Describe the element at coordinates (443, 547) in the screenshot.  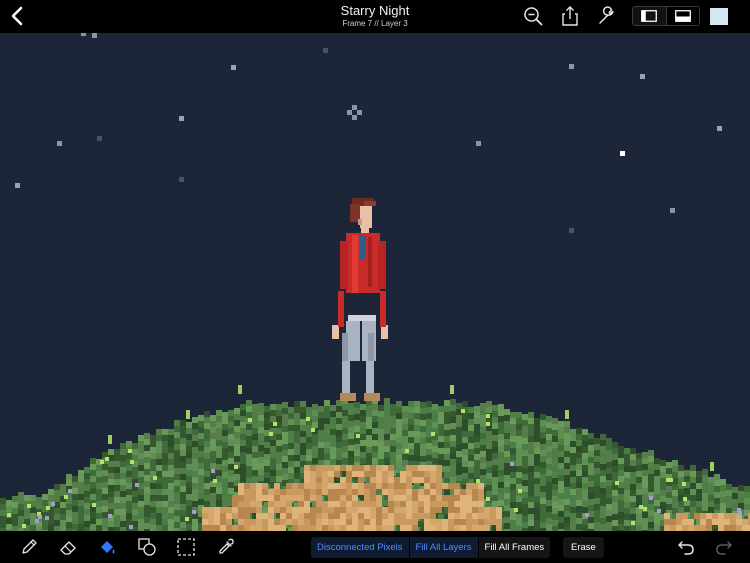
I see `fill-all-layers-toggle: Fill All Layers` at that location.